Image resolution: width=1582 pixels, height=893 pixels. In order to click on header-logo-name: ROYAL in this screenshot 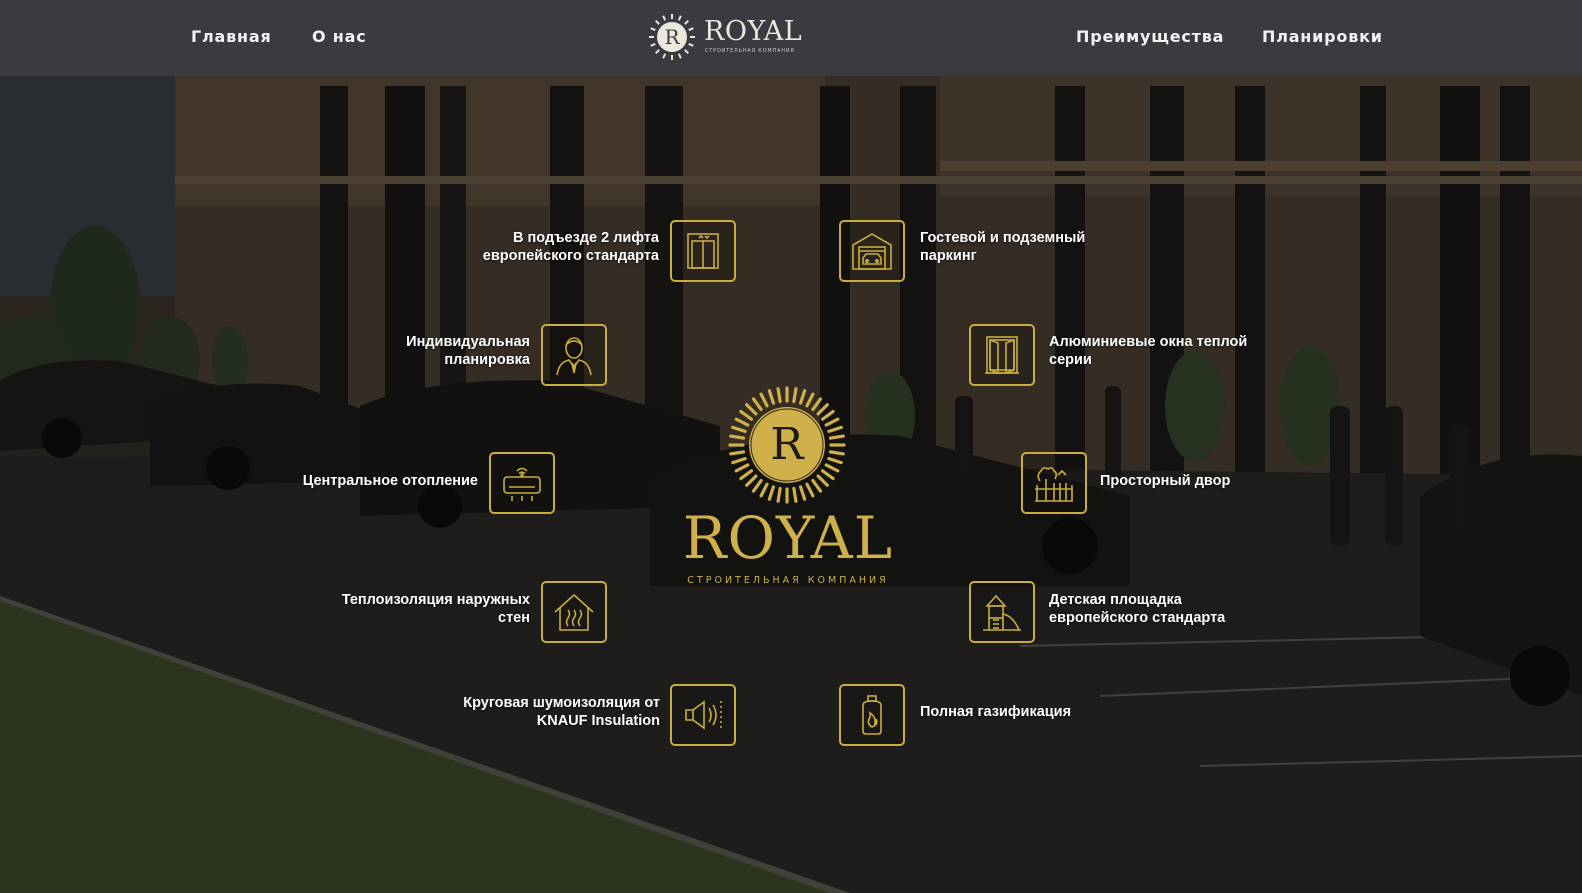, I will do `click(753, 31)`.